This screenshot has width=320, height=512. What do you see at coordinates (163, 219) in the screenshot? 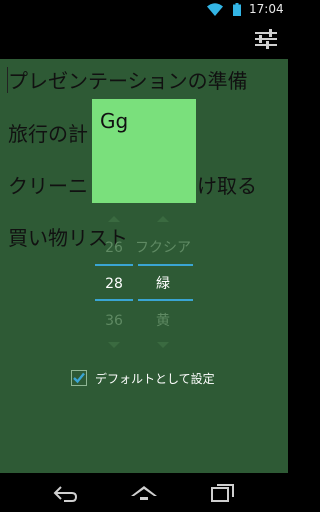
I see `color-increment-arrow` at bounding box center [163, 219].